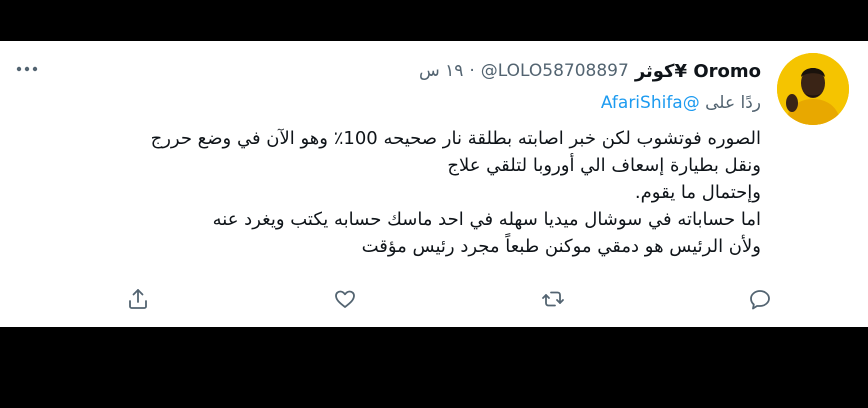 This screenshot has width=868, height=408. I want to click on display-name: كوثر¥ Oromo, so click(698, 71).